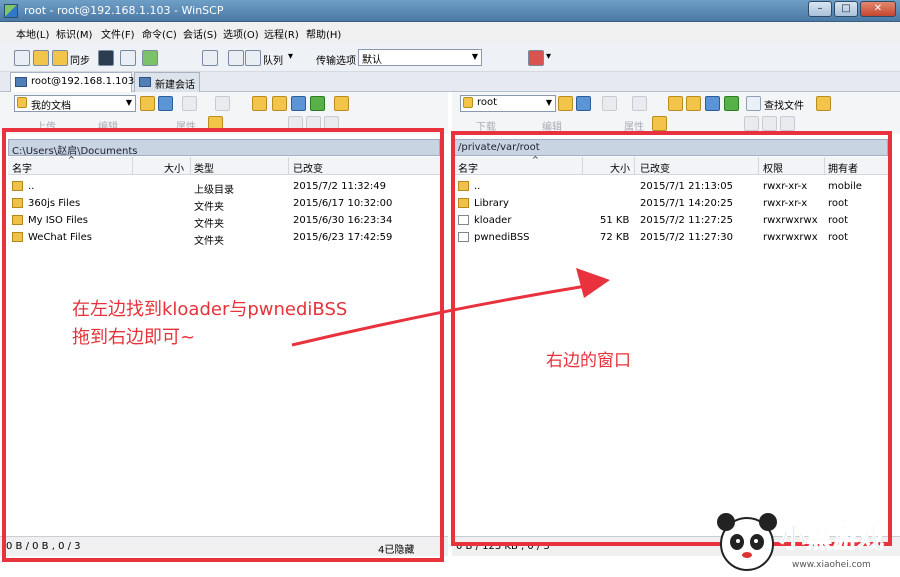  What do you see at coordinates (450, 307) in the screenshot?
I see `drag-arrow` at bounding box center [450, 307].